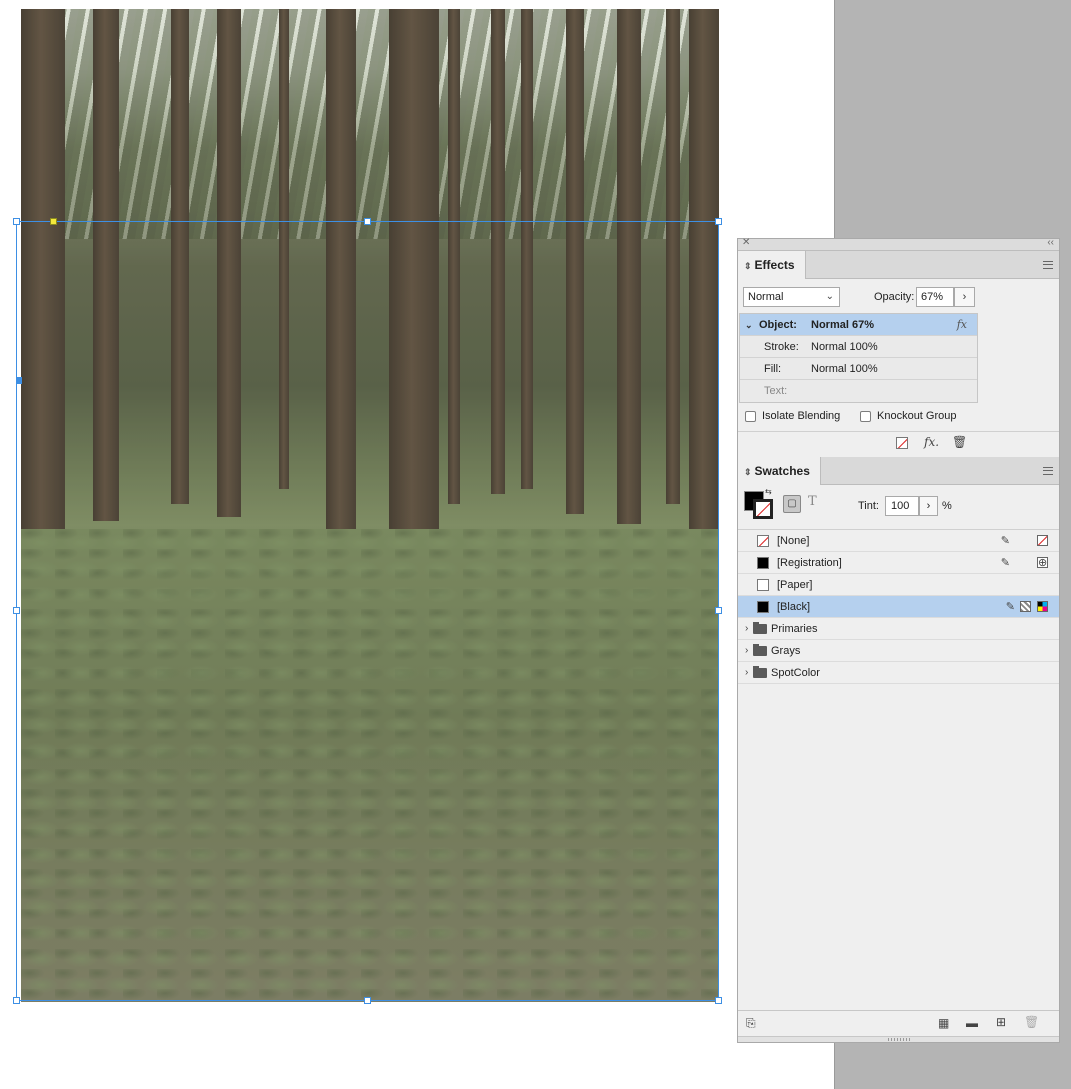 The image size is (1071, 1089). Describe the element at coordinates (751, 1023) in the screenshot. I see `load-swatches-icon: ⎘` at that location.